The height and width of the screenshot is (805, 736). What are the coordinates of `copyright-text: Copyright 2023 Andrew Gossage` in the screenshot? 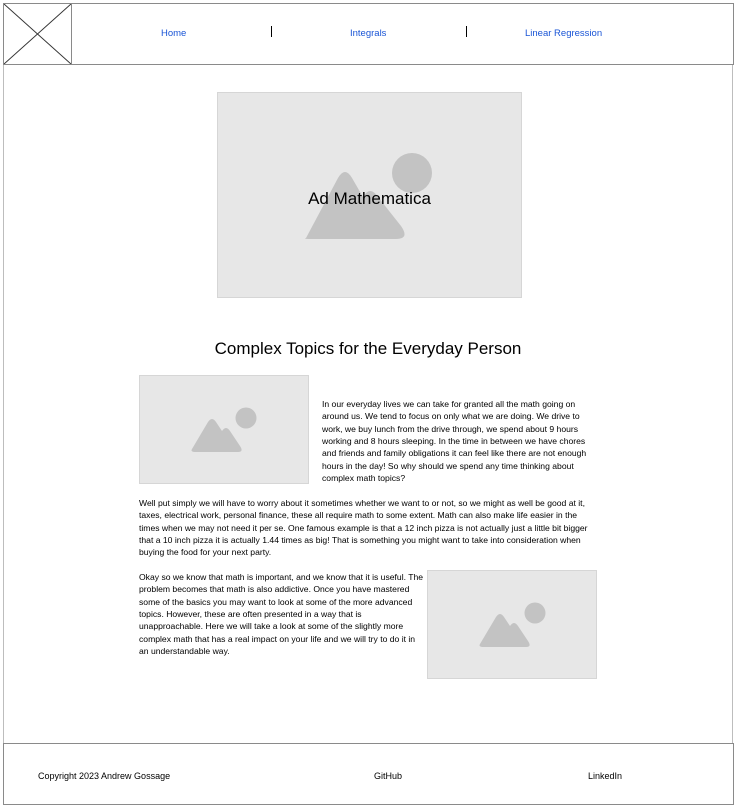 It's located at (104, 776).